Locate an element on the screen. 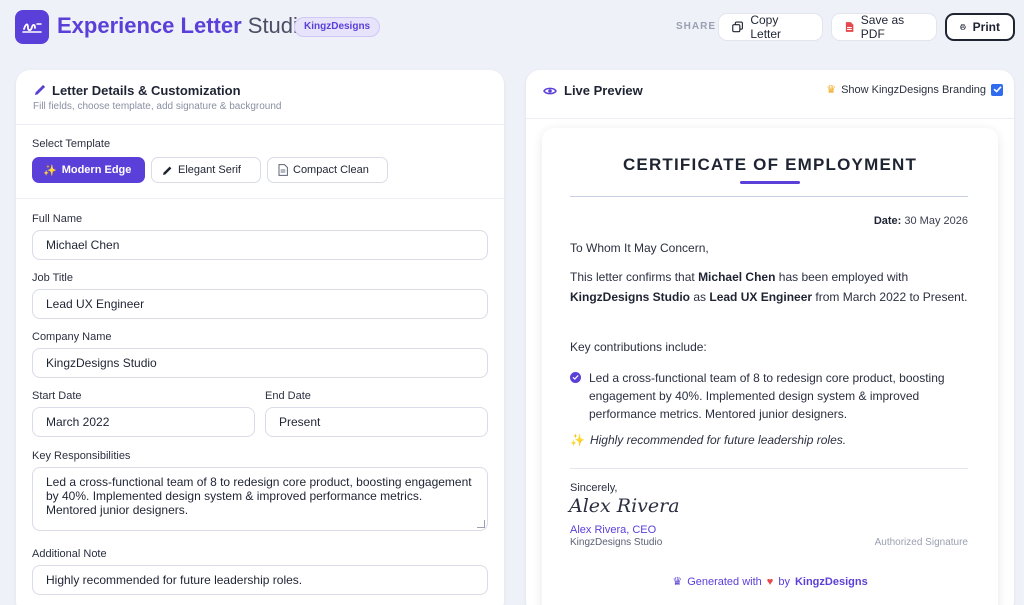 This screenshot has width=1024, height=605. brand-badge: KingzDesigns is located at coordinates (337, 27).